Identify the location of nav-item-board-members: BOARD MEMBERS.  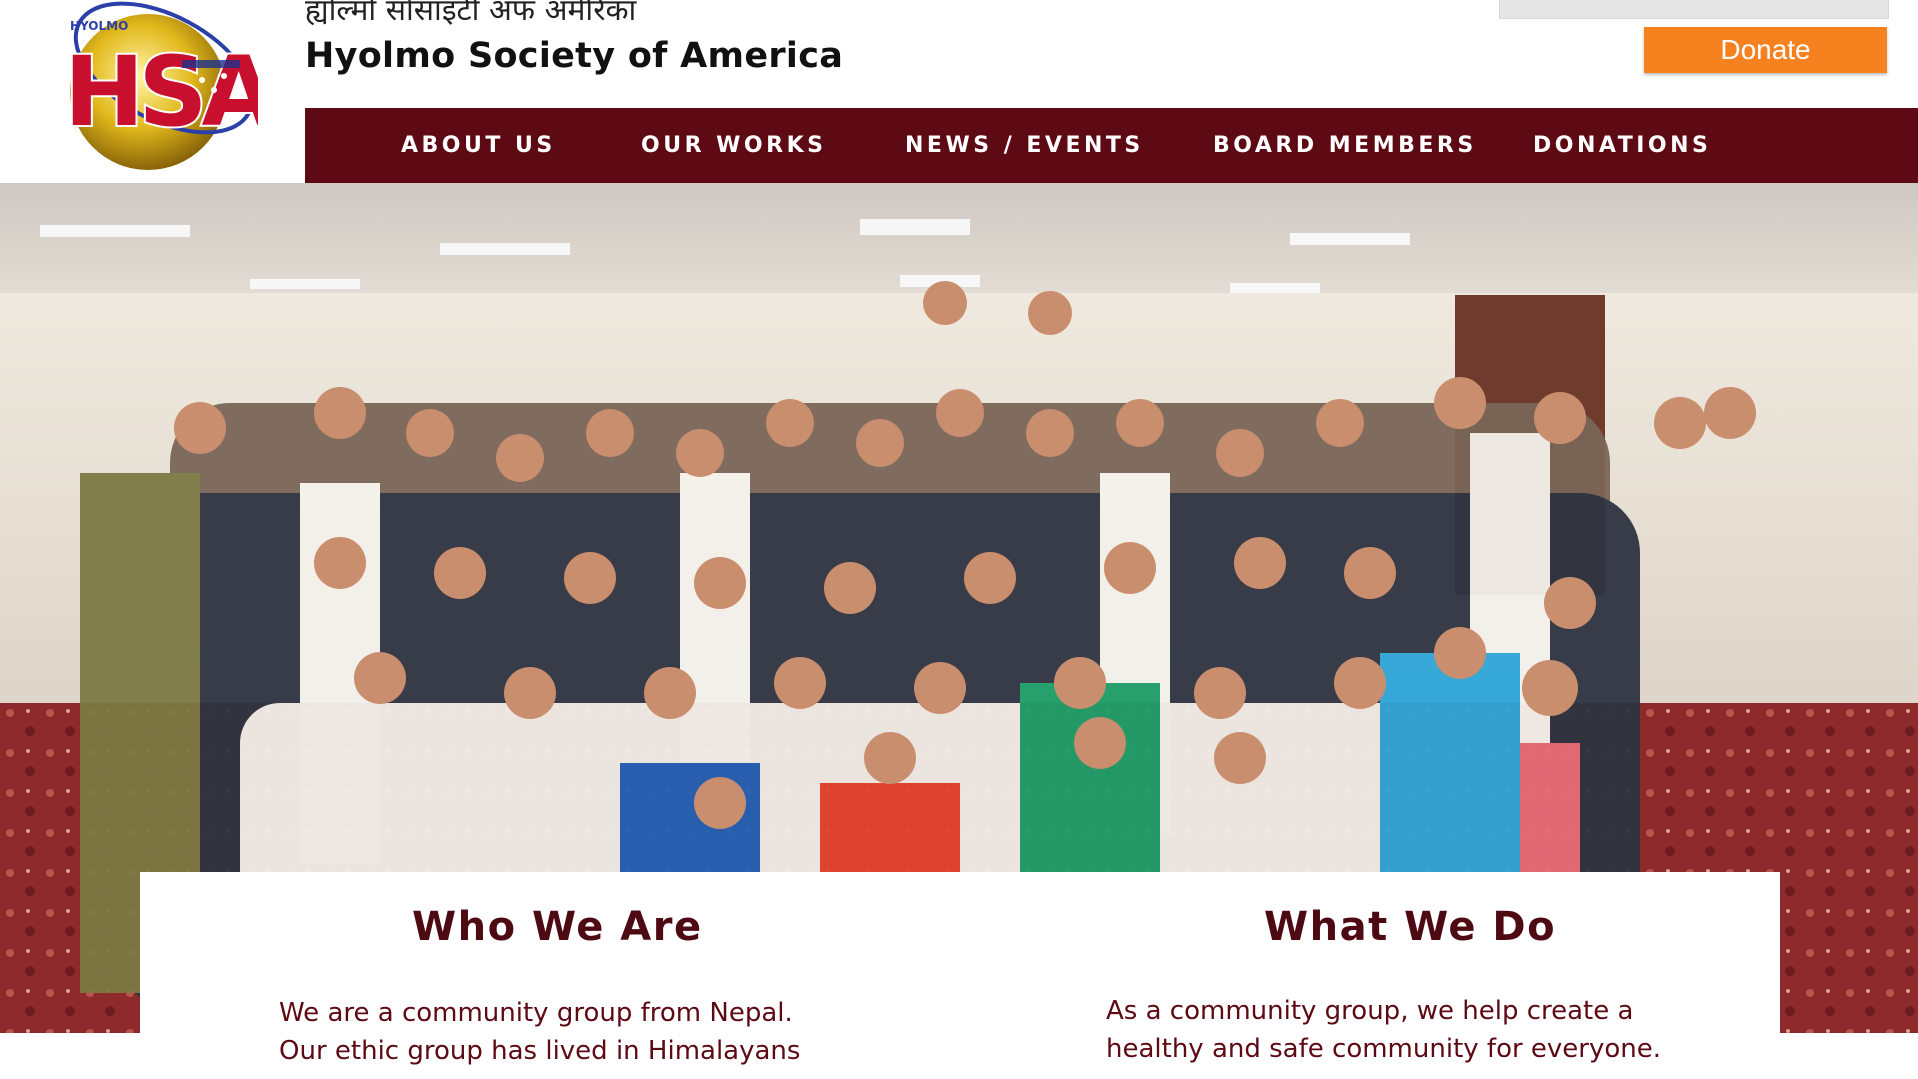
(1345, 145).